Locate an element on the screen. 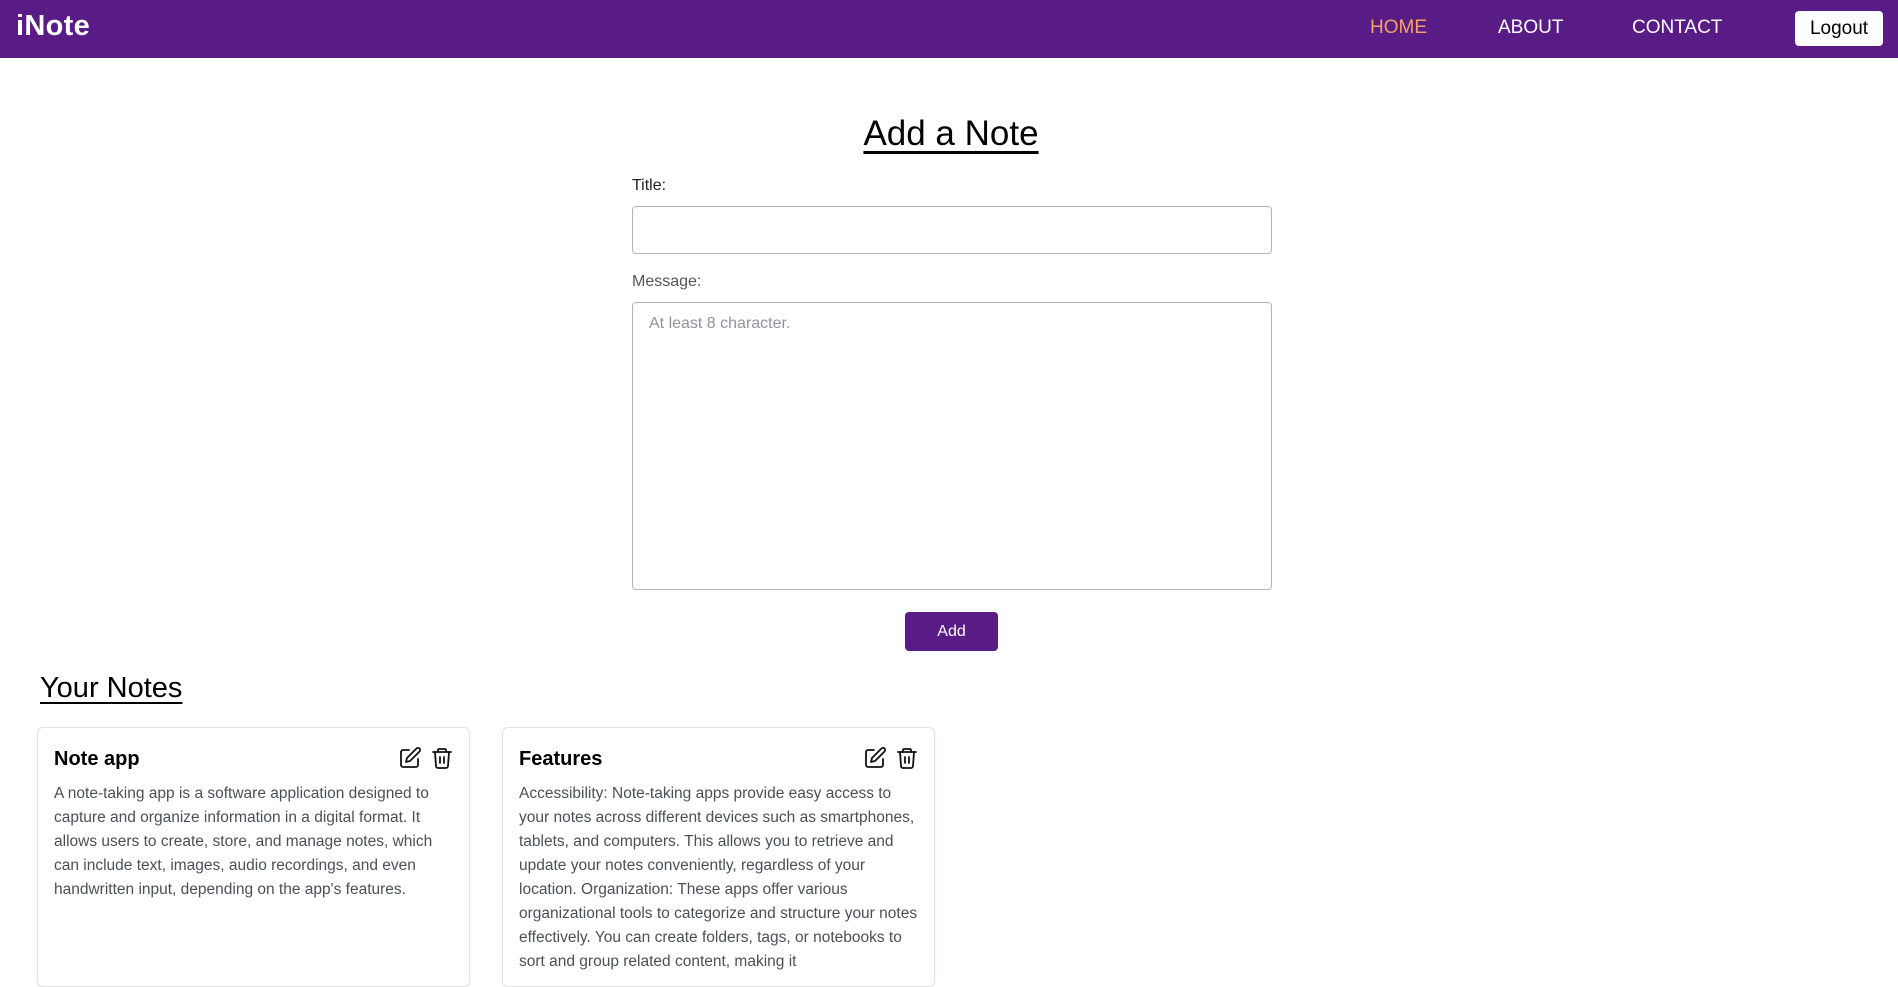 Image resolution: width=1898 pixels, height=987 pixels. nav-link-home: HOME is located at coordinates (1398, 28).